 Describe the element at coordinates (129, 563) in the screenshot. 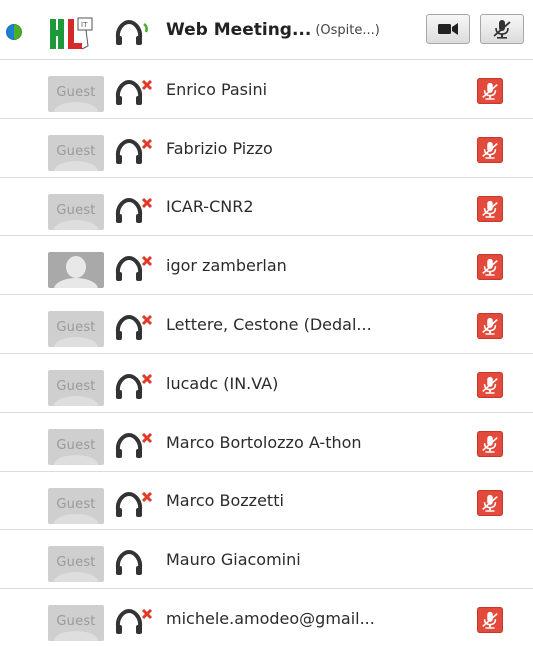

I see `headset-icon` at that location.